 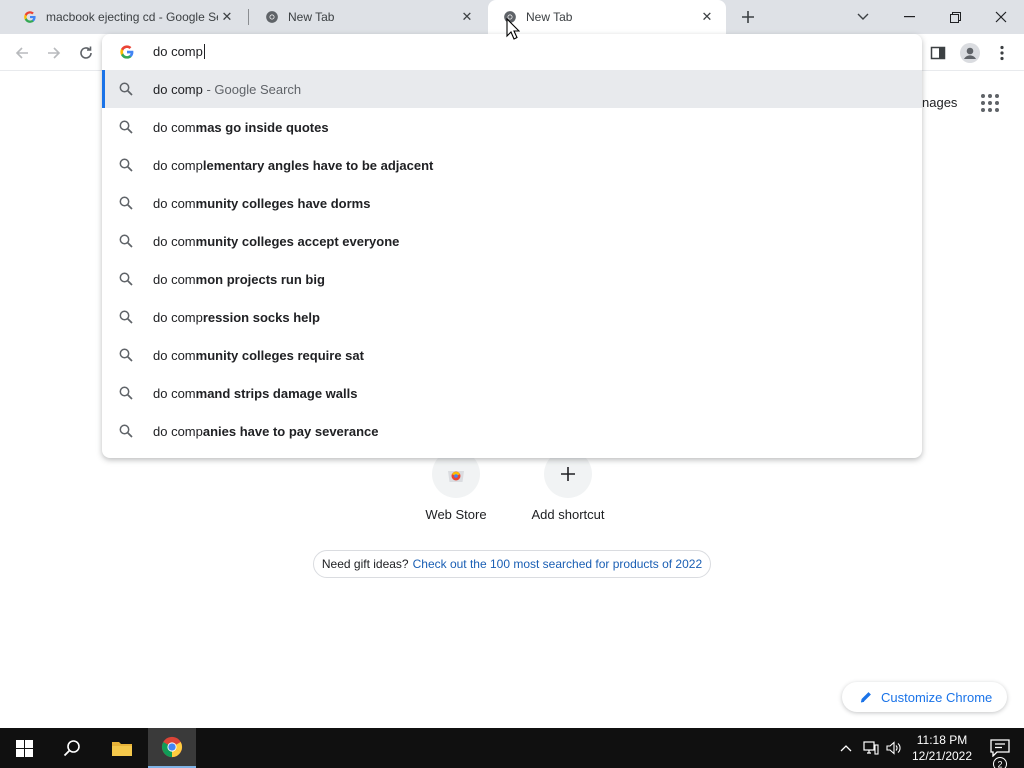 I want to click on back-arrow-icon, so click(x=22, y=53).